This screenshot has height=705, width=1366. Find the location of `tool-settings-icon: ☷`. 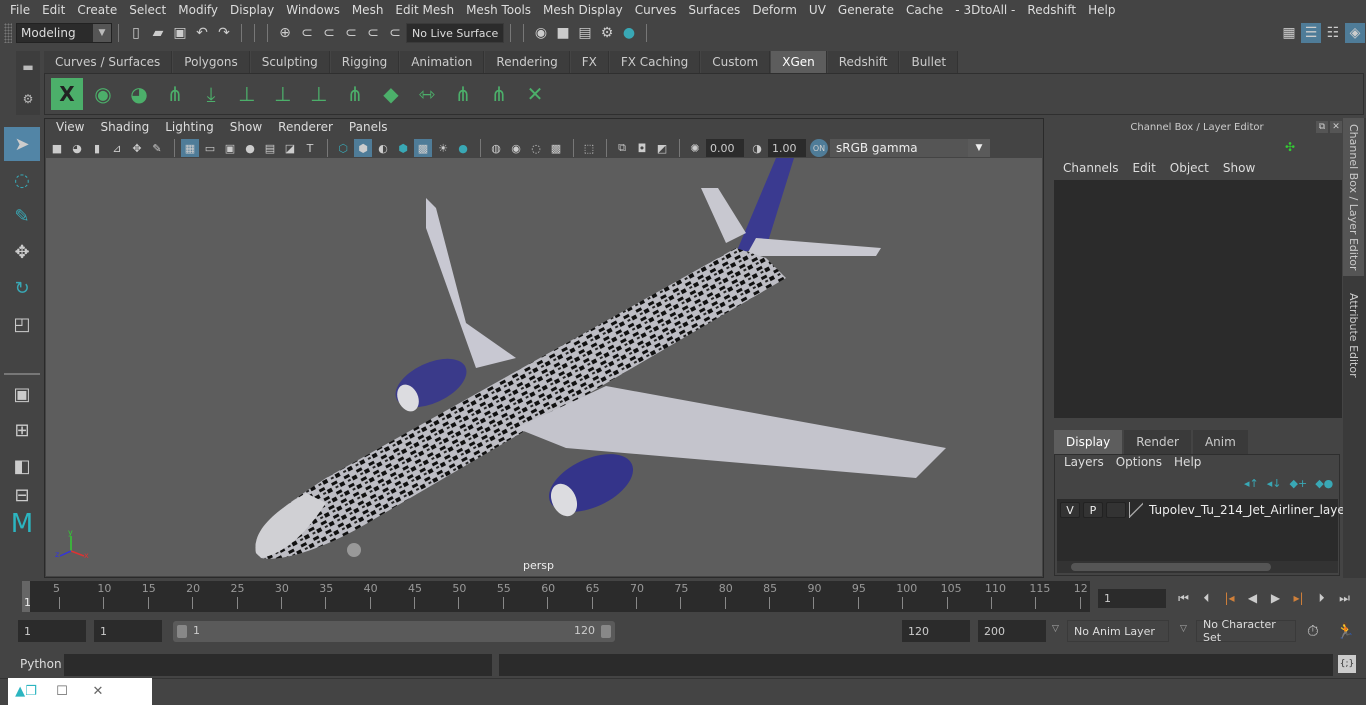

tool-settings-icon: ☷ is located at coordinates (1333, 33).